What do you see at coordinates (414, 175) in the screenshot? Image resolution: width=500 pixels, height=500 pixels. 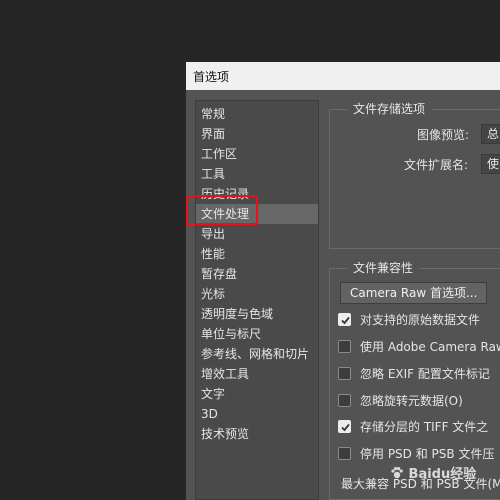 I see `file-save-options-group: 文件存储选项` at bounding box center [414, 175].